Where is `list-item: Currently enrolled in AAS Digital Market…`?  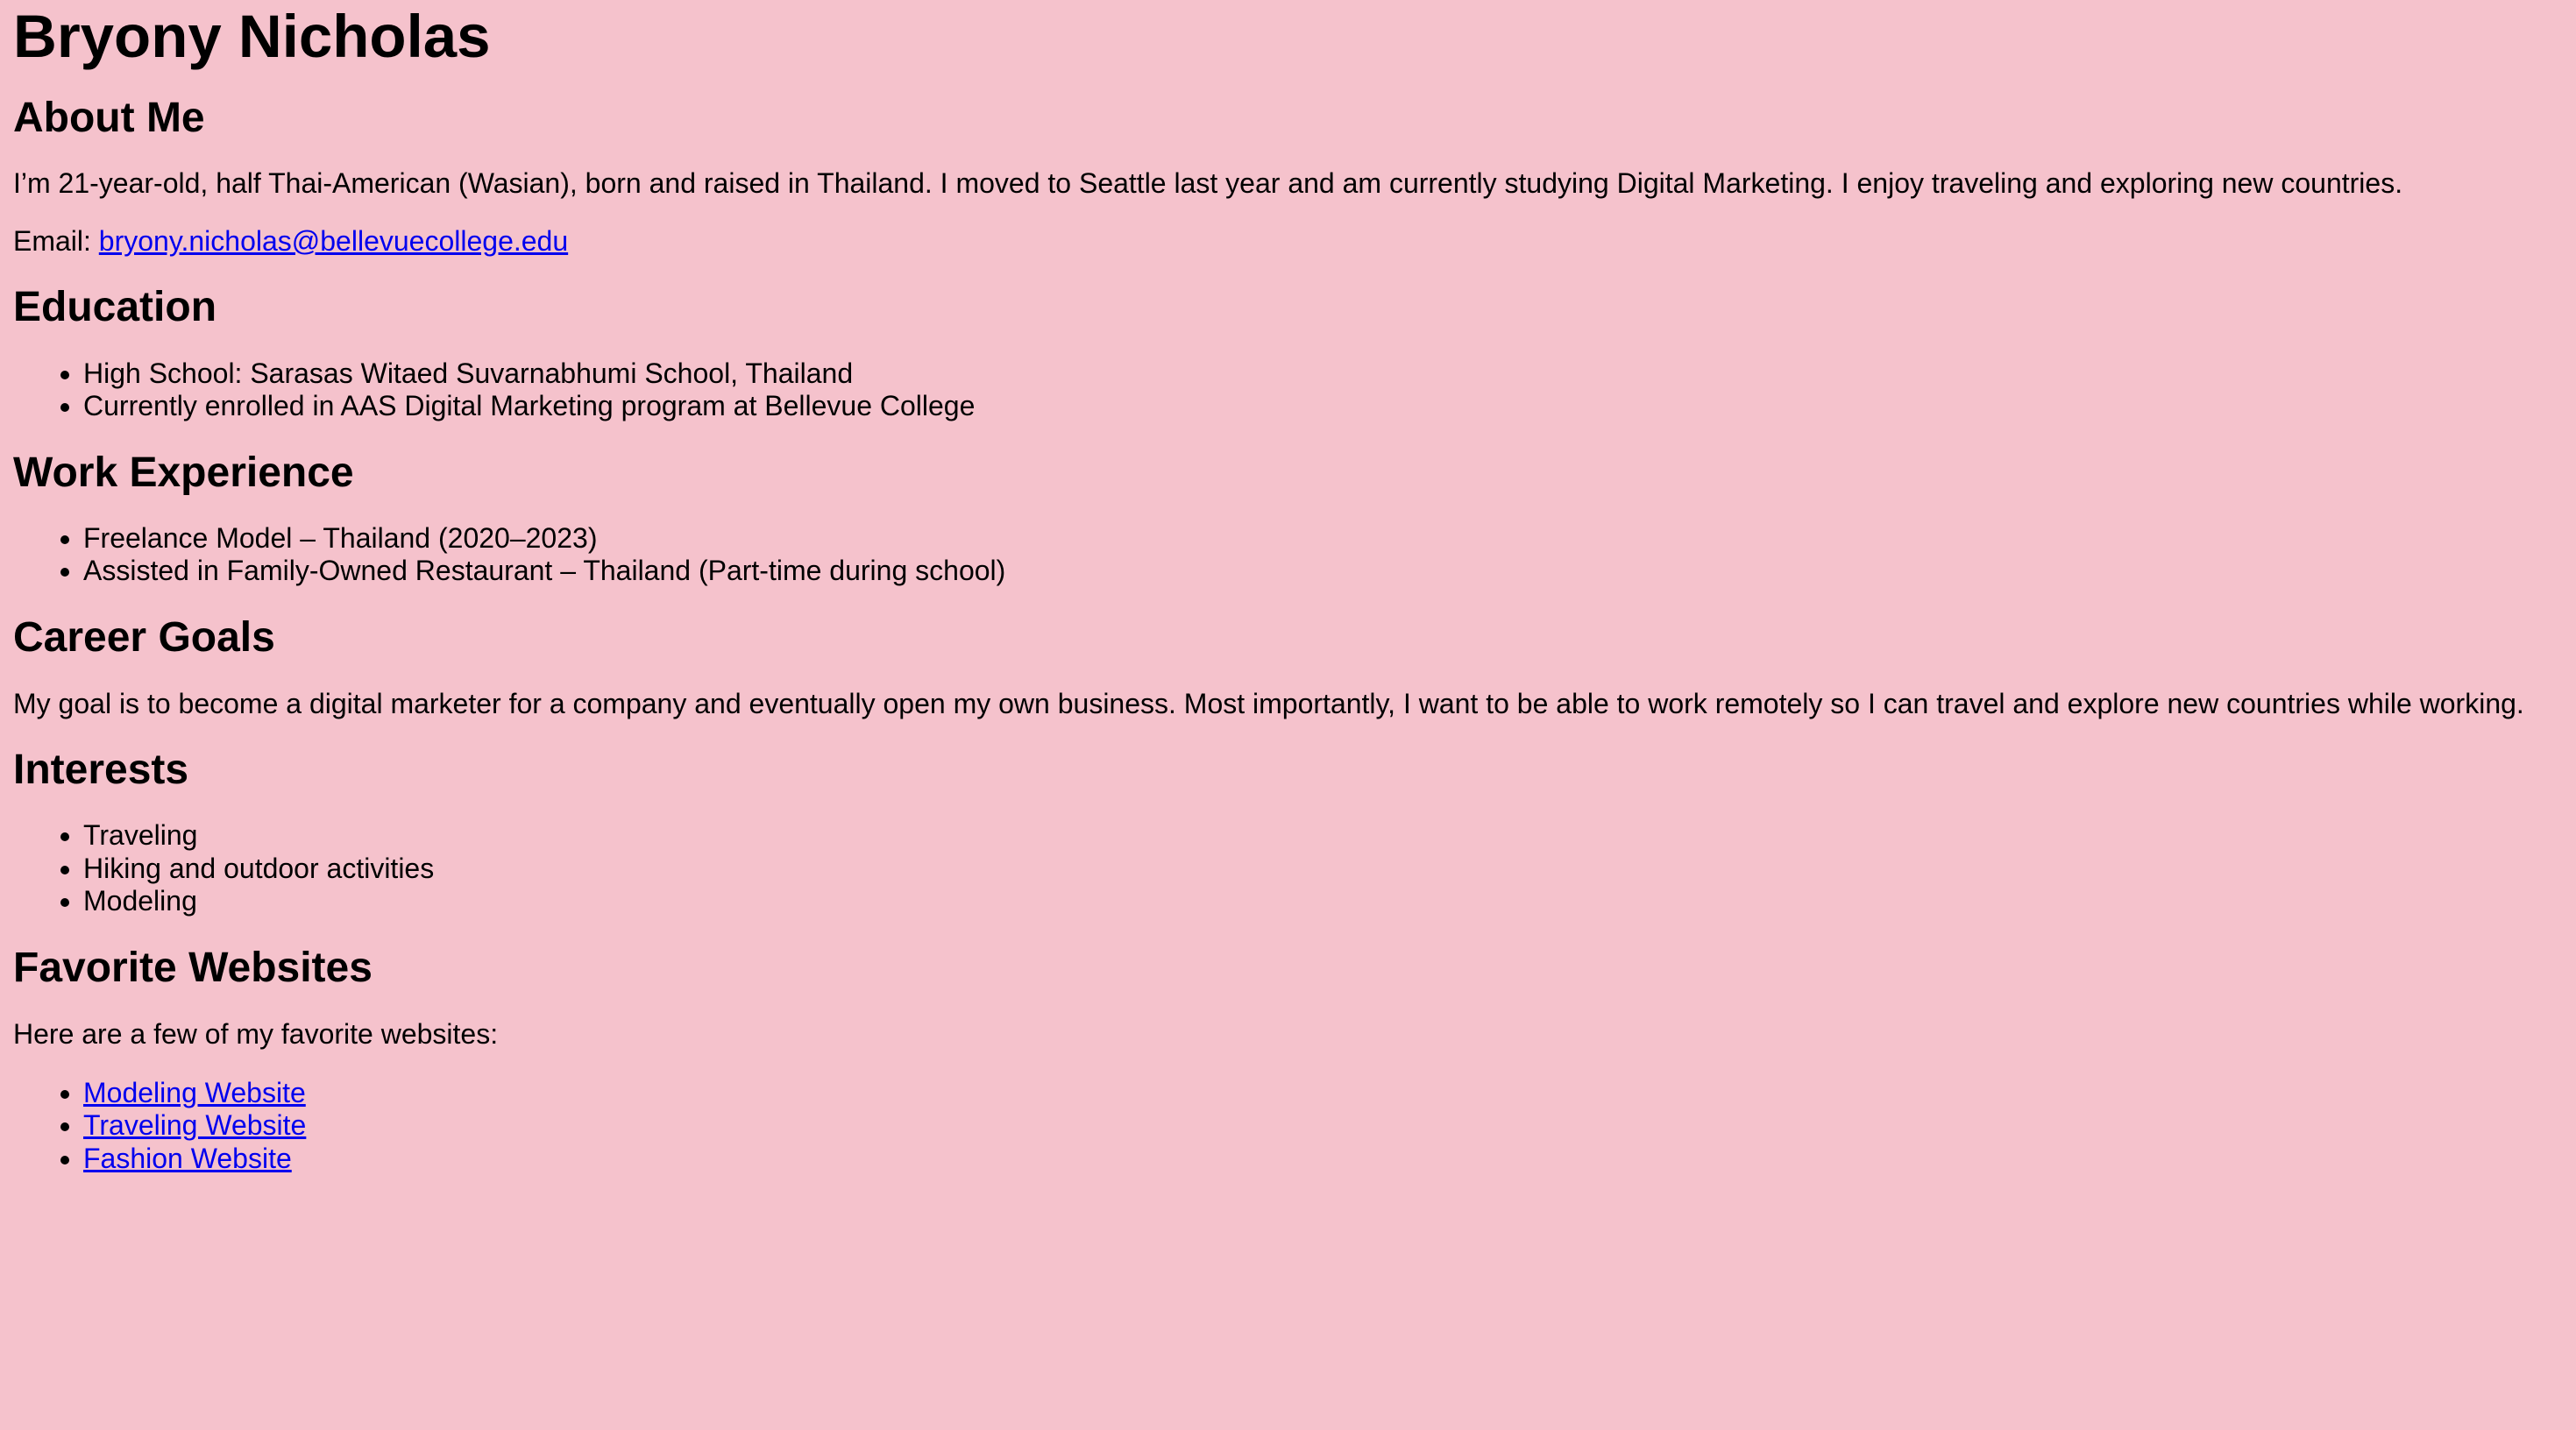
list-item: Currently enrolled in AAS Digital Market… is located at coordinates (1323, 406).